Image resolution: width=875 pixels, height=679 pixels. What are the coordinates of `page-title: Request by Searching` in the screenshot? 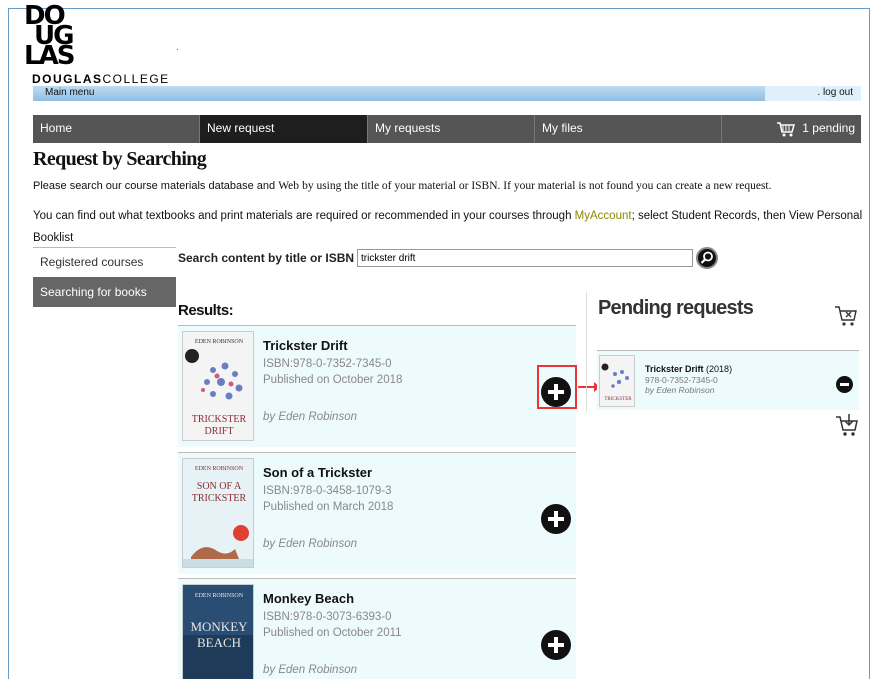 It's located at (120, 159).